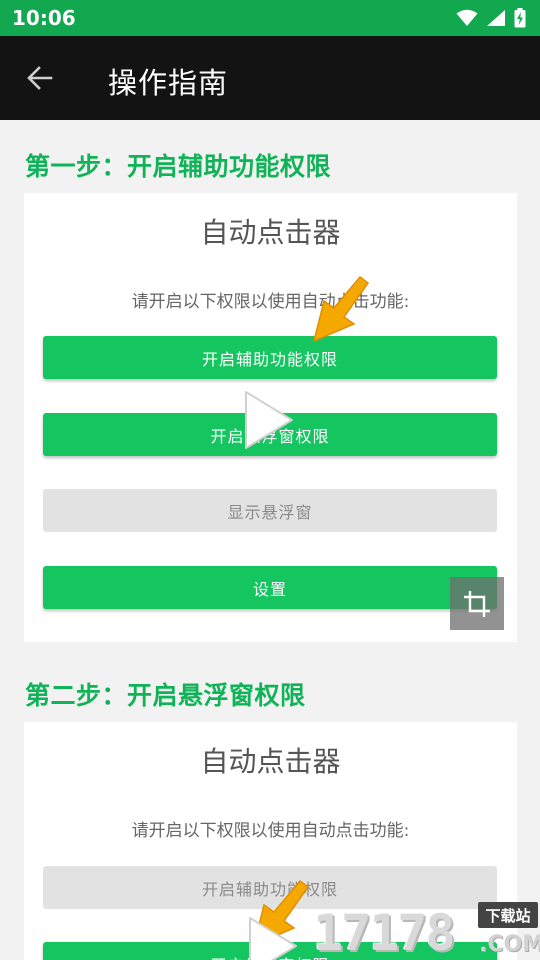 The height and width of the screenshot is (960, 540). I want to click on watermark-domain: .COM, so click(509, 944).